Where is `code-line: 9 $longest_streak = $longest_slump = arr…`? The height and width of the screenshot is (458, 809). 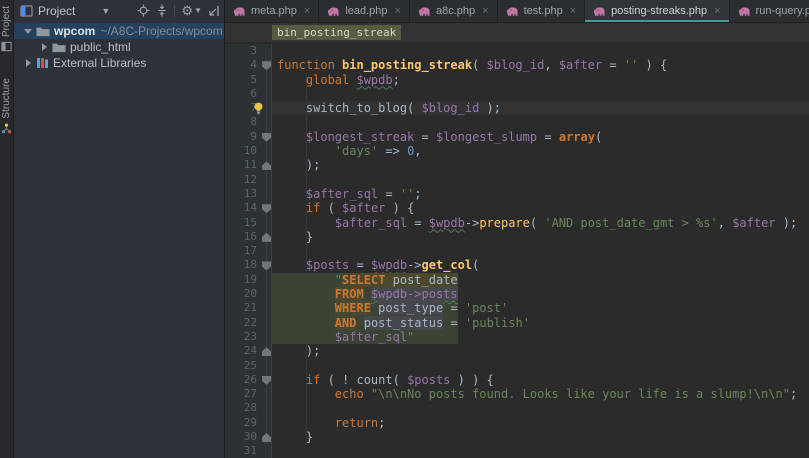
code-line: 9 $longest_streak = $longest_slump = arr… is located at coordinates (517, 137).